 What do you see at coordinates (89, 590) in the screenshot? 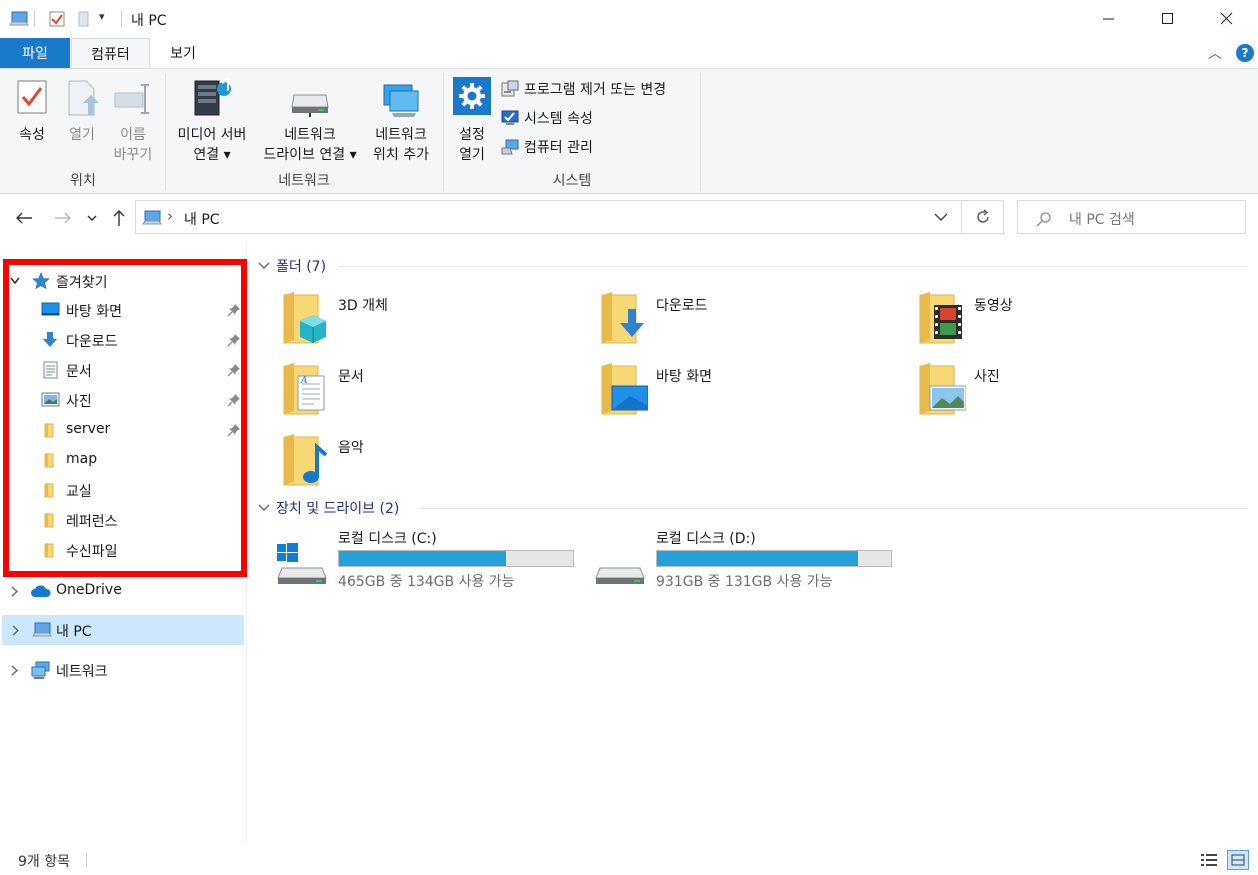
I see `sidebar-item-label: OneDrive` at bounding box center [89, 590].